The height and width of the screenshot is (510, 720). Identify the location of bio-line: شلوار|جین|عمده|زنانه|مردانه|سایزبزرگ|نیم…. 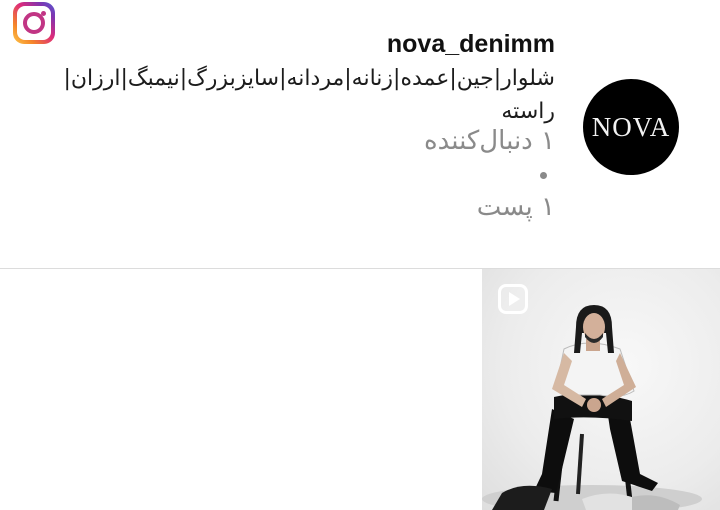
(309, 78).